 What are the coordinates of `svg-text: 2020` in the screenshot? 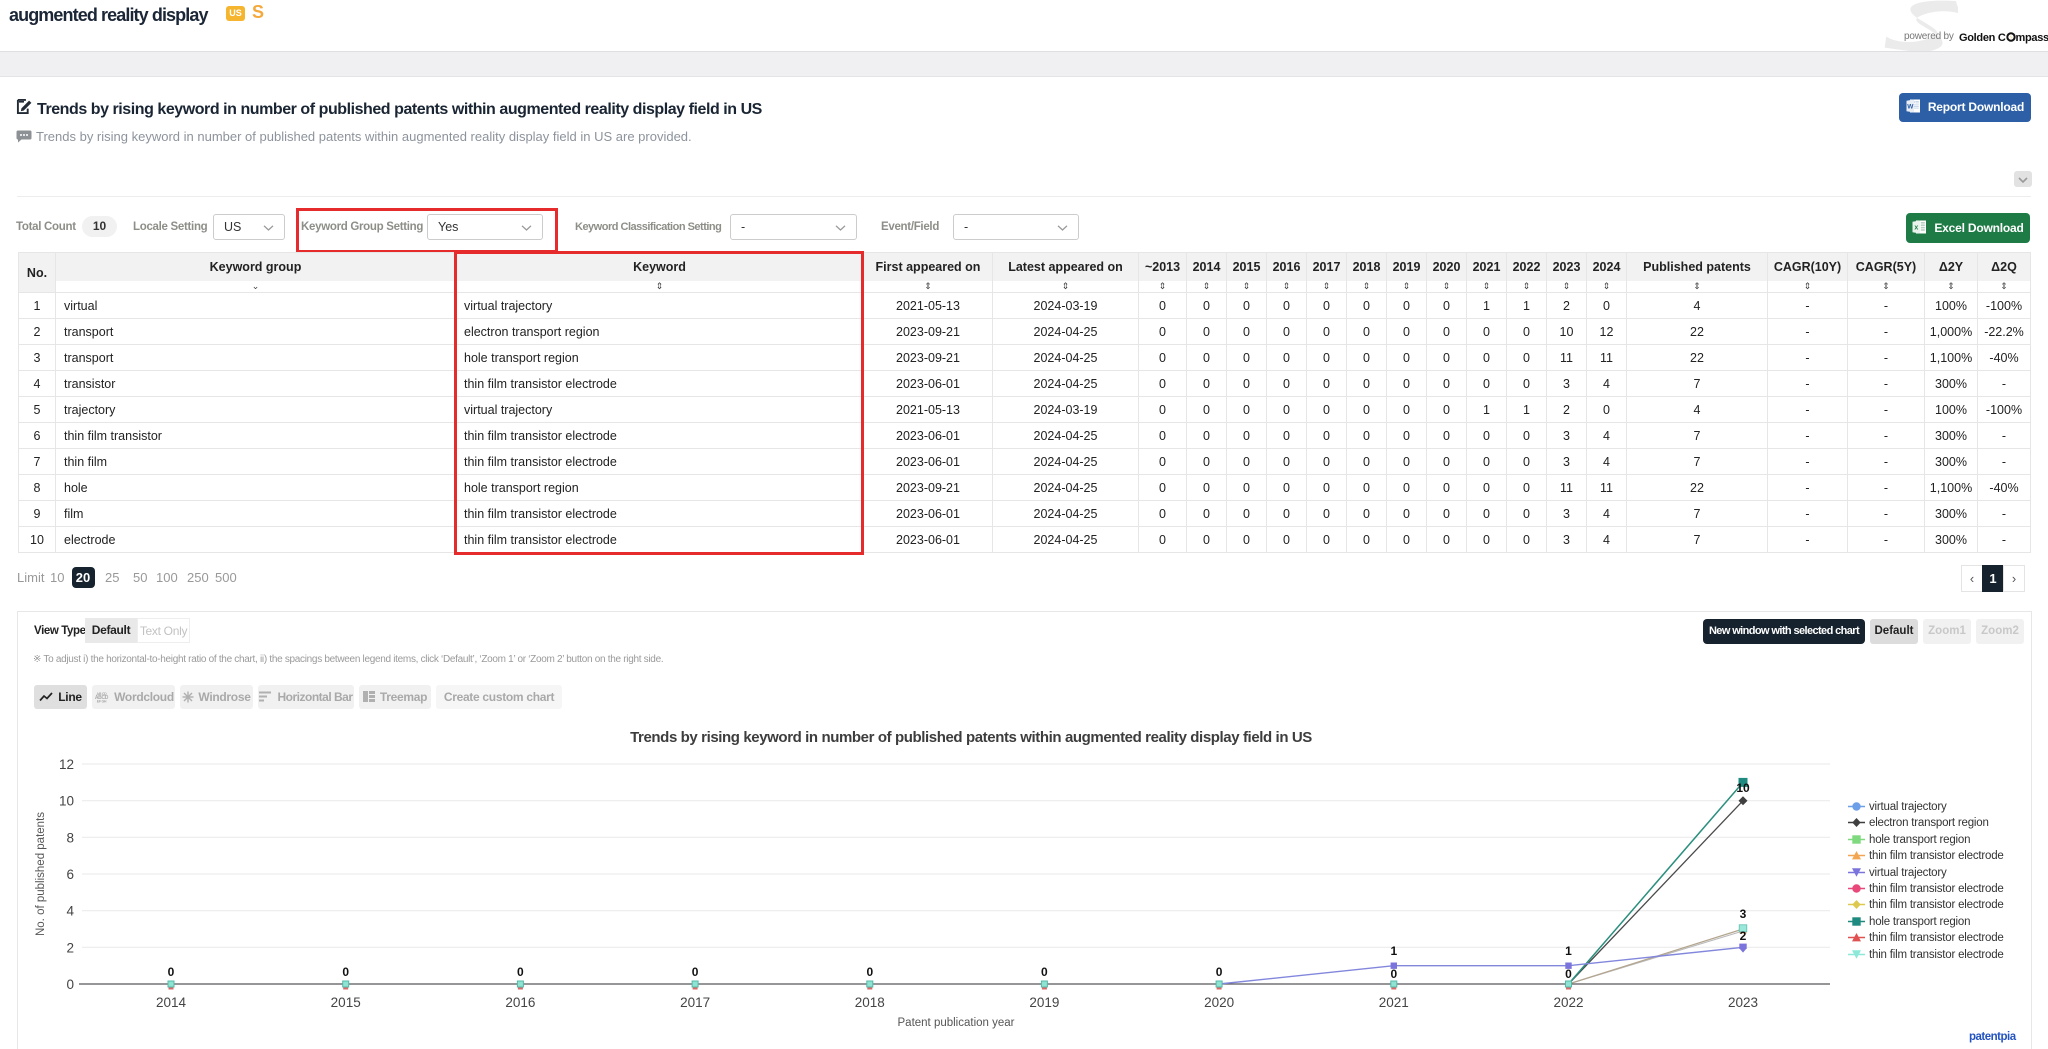 It's located at (1219, 1002).